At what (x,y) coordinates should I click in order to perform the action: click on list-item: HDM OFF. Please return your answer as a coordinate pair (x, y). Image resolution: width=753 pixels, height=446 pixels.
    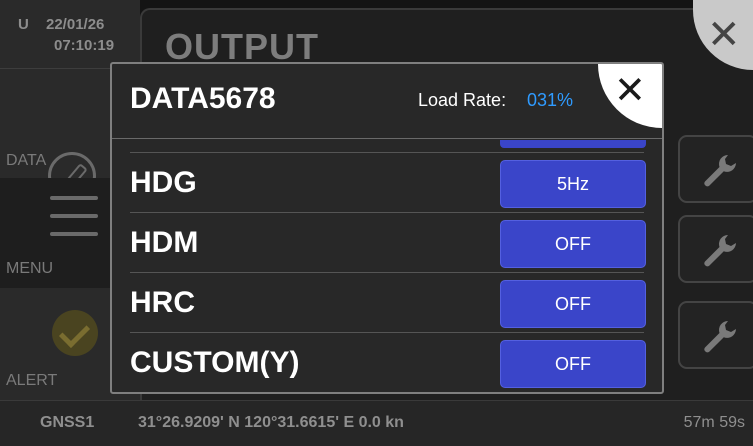
    Looking at the image, I should click on (387, 242).